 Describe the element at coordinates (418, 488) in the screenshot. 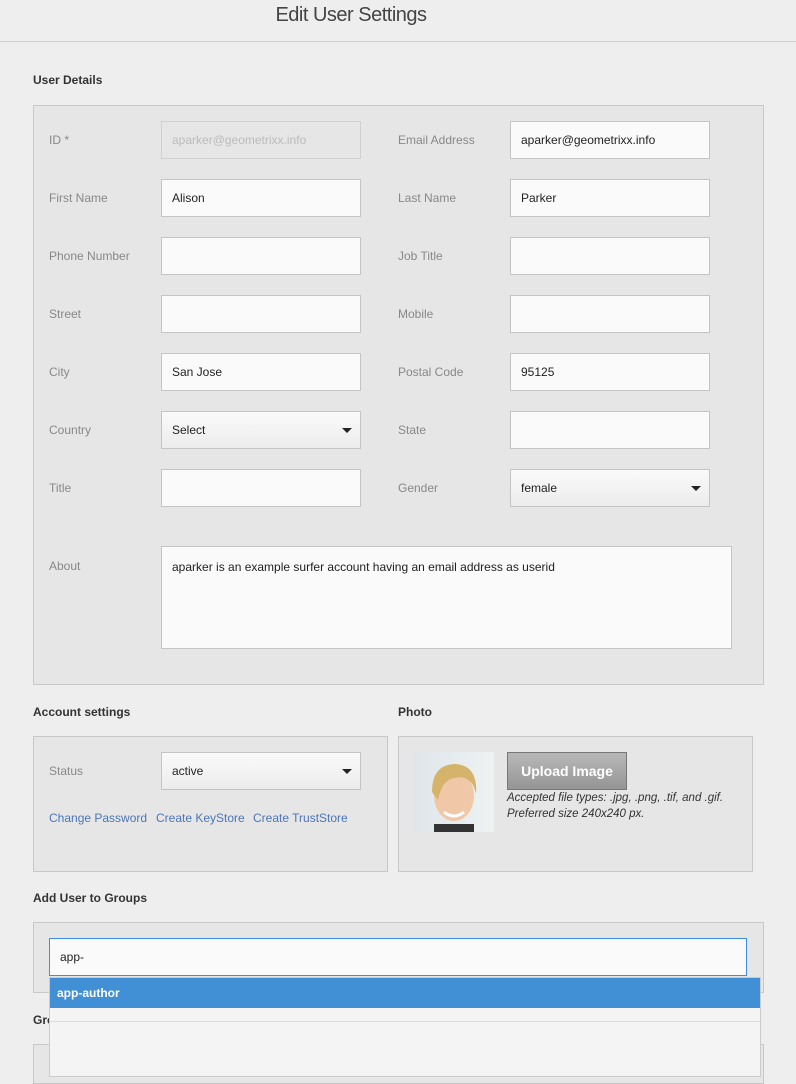

I see `gender-label: Gender` at that location.